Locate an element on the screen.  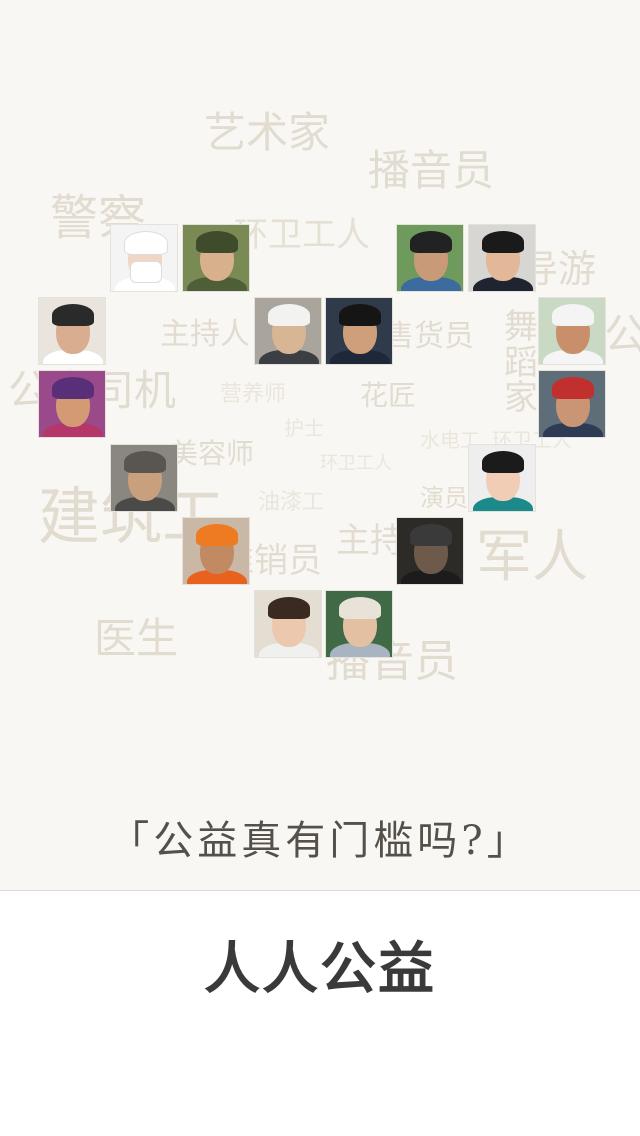
divider is located at coordinates (320, 890).